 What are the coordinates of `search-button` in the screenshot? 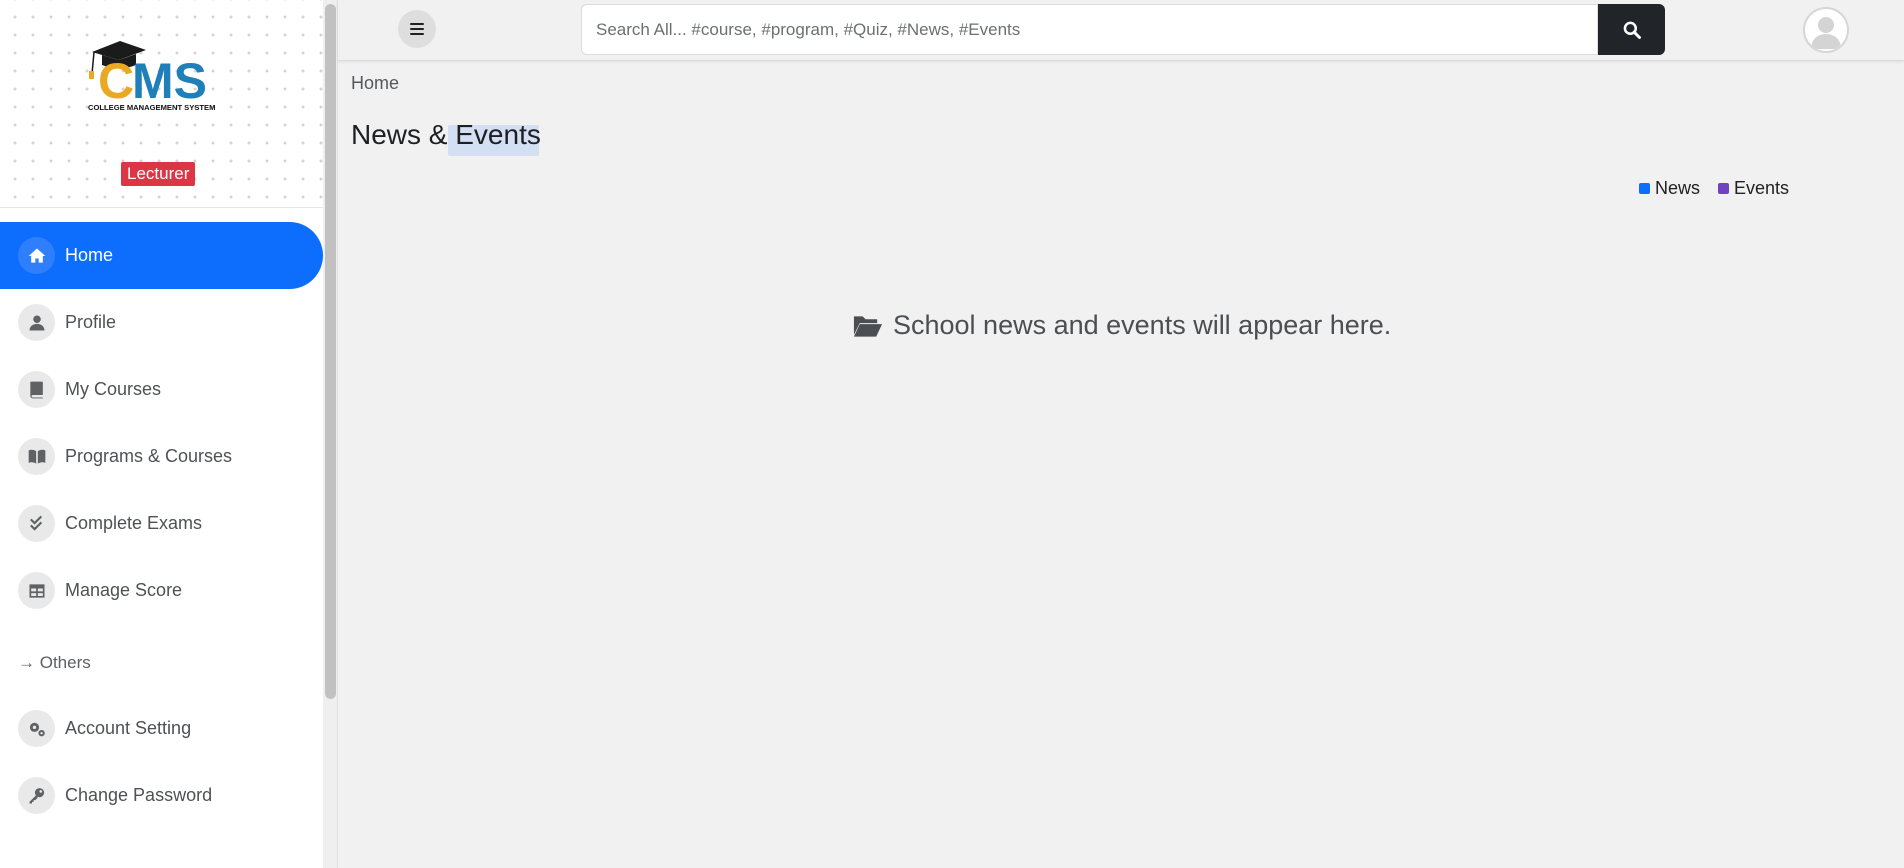 It's located at (1631, 29).